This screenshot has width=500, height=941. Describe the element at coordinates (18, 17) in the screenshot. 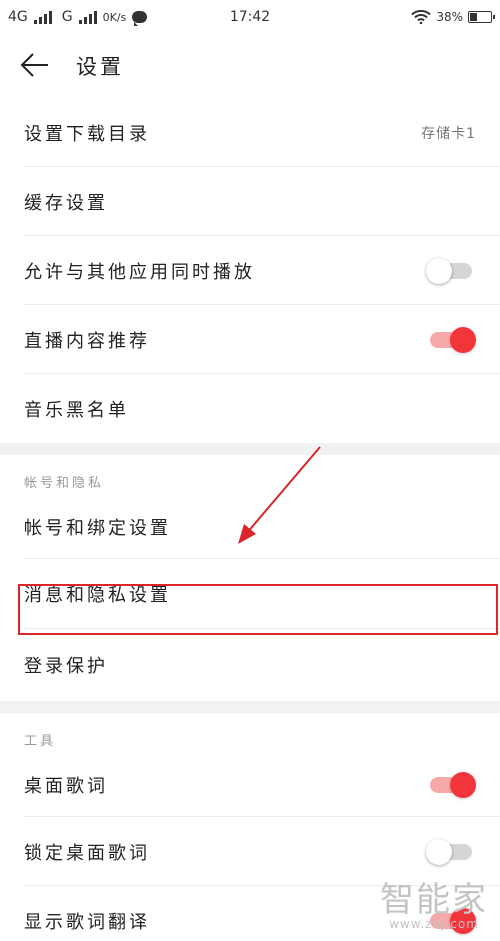

I see `network-label-4g: 4G` at that location.